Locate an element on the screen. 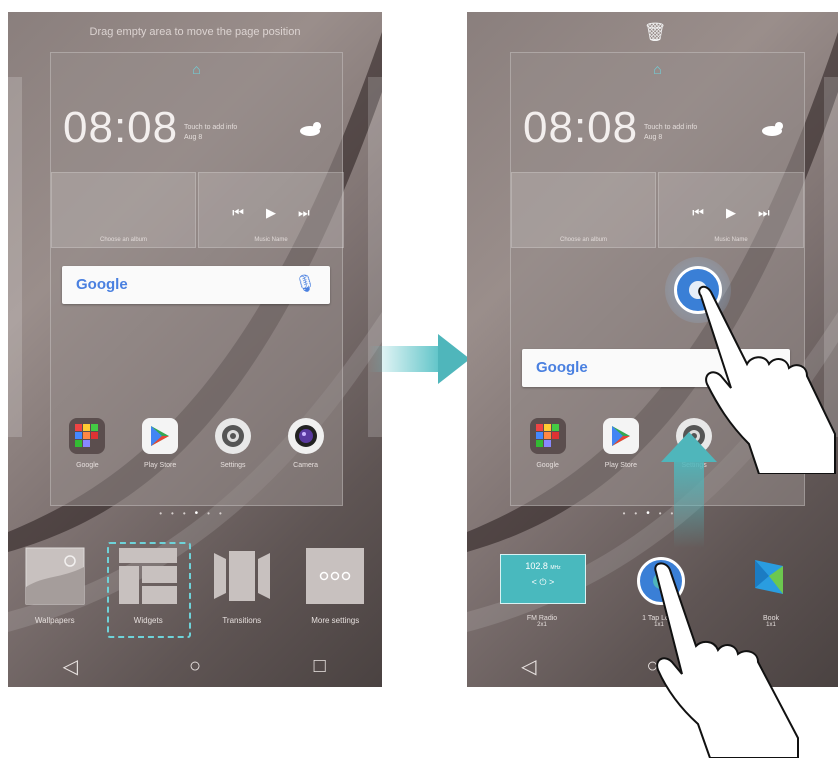 This screenshot has height=758, width=838. tray-wallpapers: Wallpapers is located at coordinates (55, 586).